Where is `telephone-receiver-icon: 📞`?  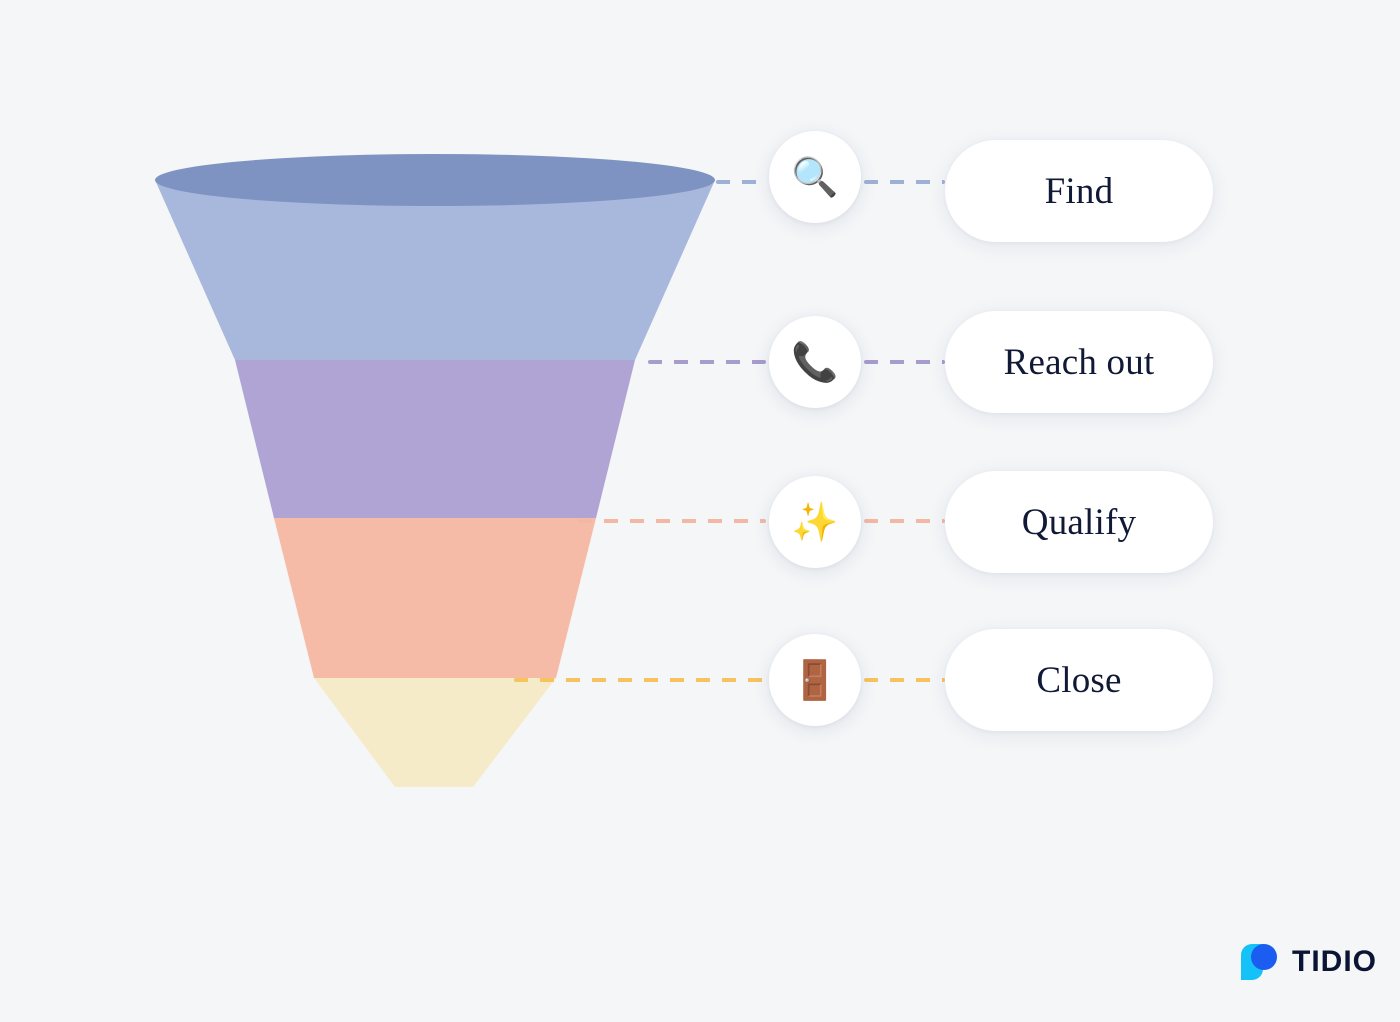
telephone-receiver-icon: 📞 is located at coordinates (815, 362).